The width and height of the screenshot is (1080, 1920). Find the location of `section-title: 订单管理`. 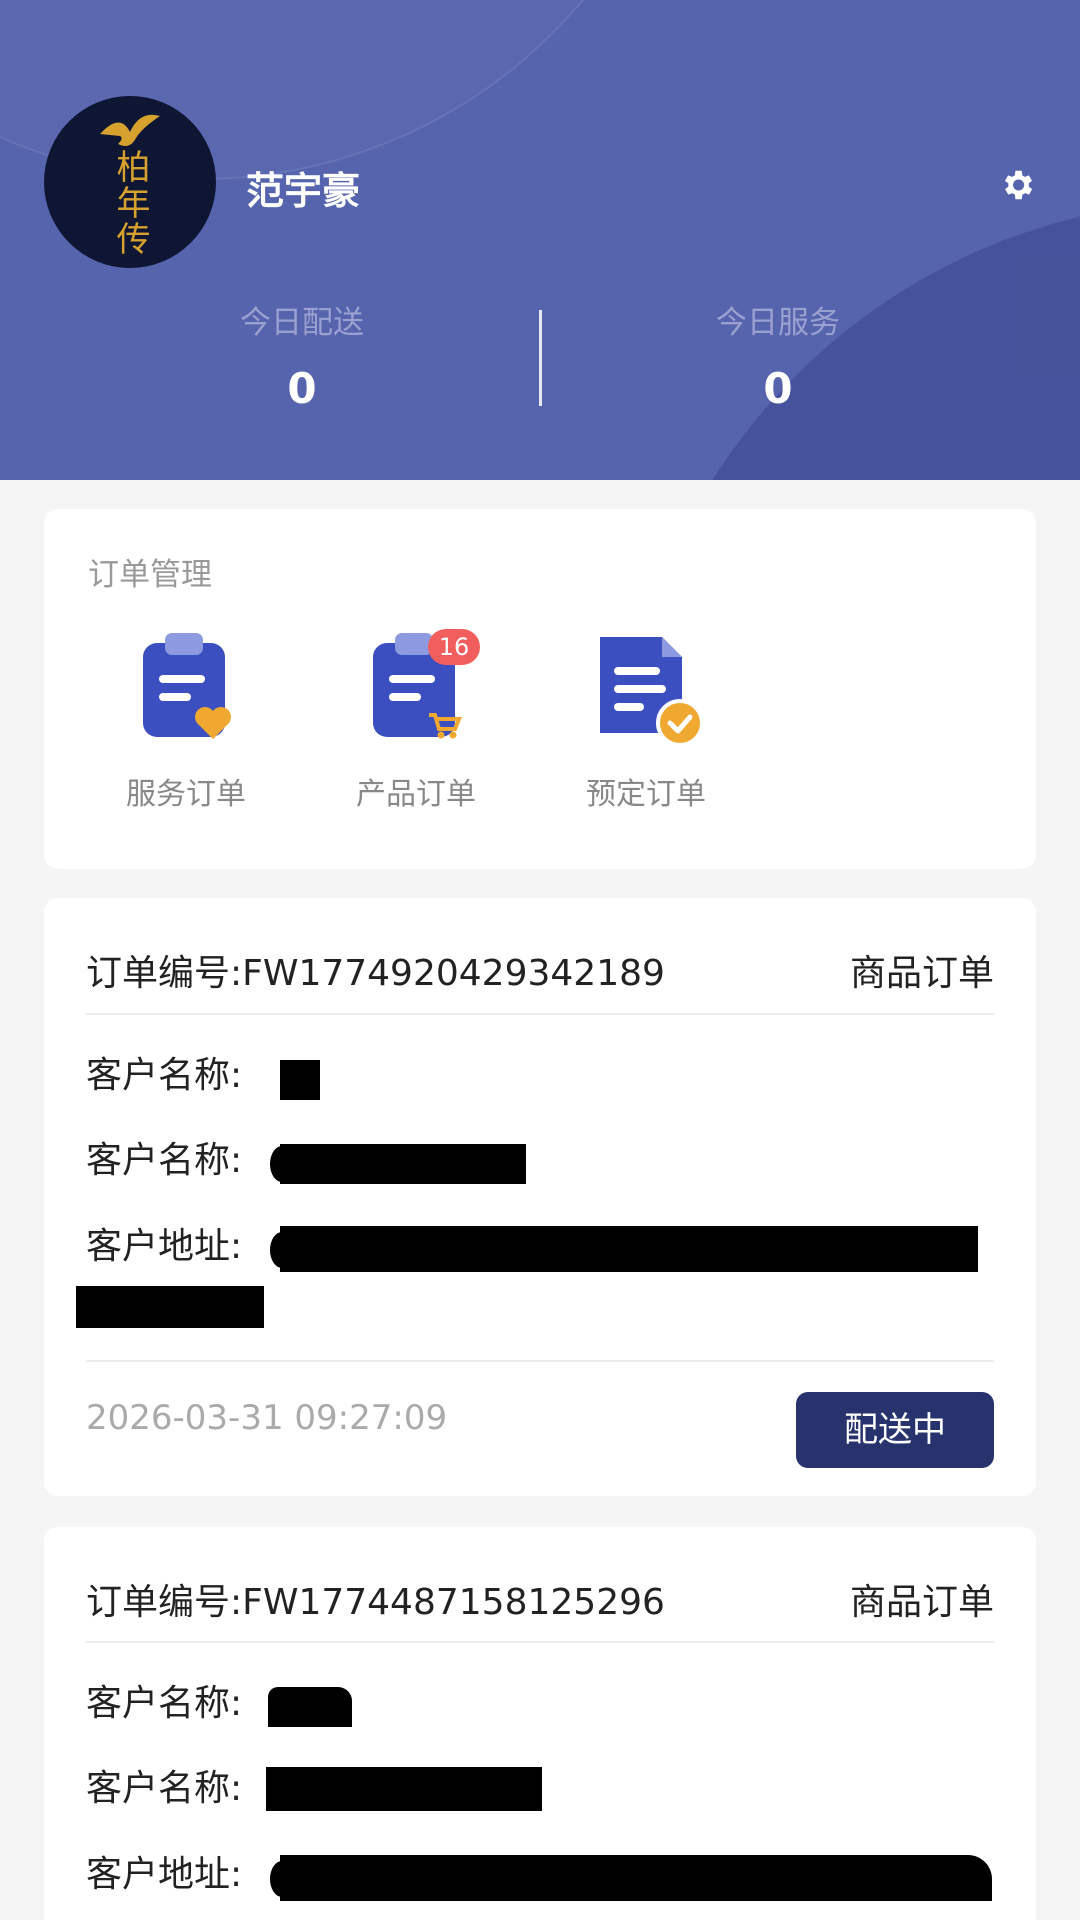

section-title: 订单管理 is located at coordinates (150, 575).